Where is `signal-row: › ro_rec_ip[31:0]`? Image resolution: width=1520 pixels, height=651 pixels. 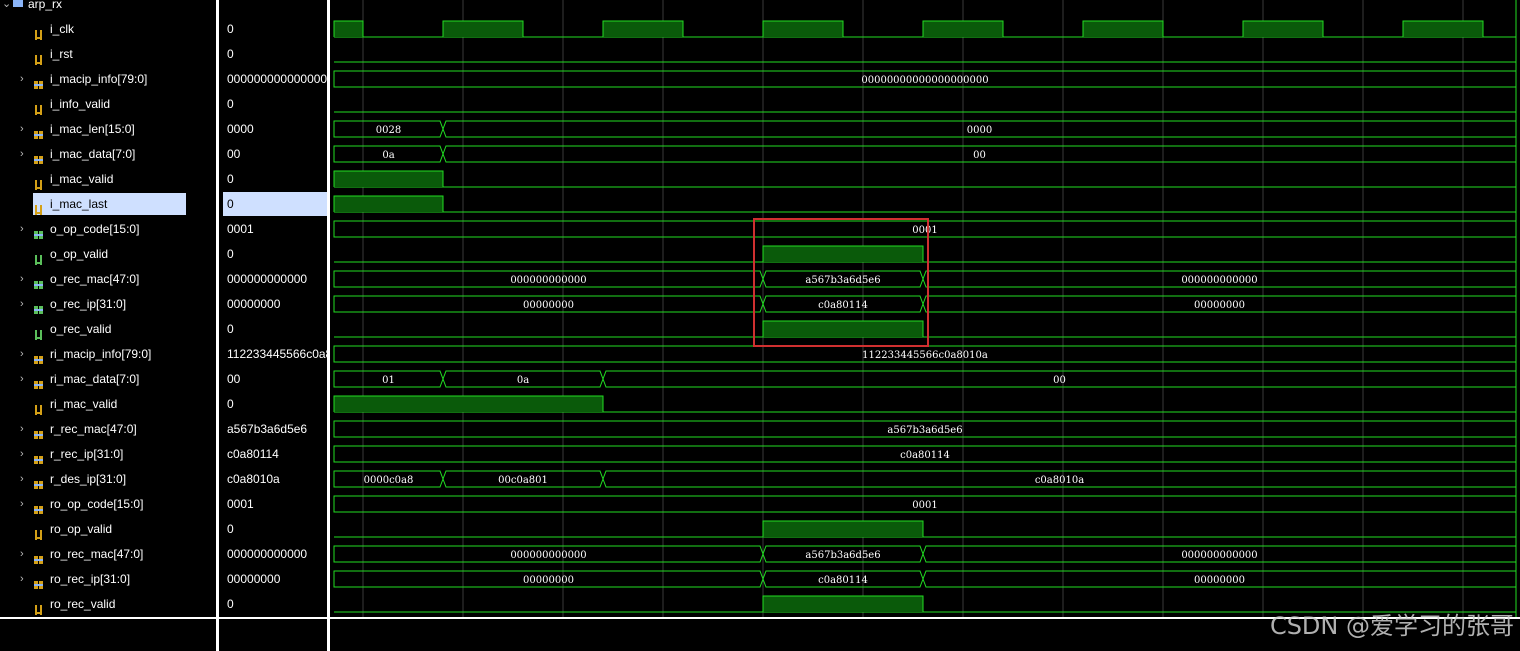 signal-row: › ro_rec_ip[31:0] is located at coordinates (108, 579).